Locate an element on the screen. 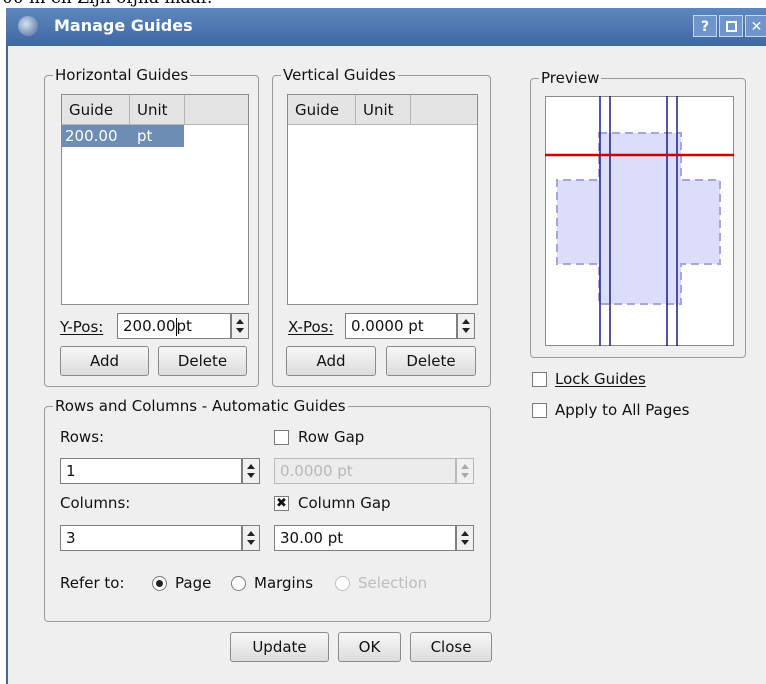 This screenshot has width=766, height=684. vertical-add-button: Add is located at coordinates (331, 361).